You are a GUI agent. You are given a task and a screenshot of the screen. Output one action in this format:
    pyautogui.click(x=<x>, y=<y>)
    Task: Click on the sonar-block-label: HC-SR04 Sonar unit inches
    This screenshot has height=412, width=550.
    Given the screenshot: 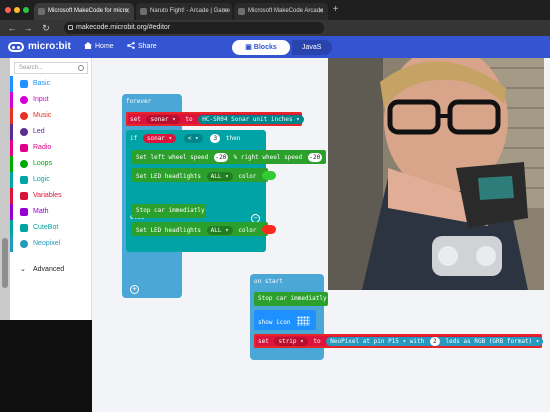 What is the action you would take?
    pyautogui.click(x=247, y=119)
    